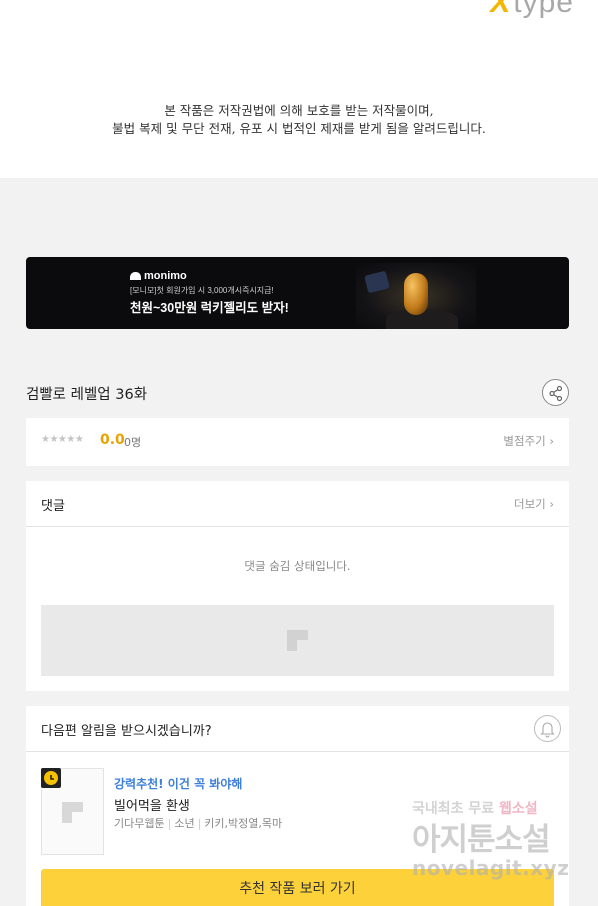  What do you see at coordinates (528, 441) in the screenshot?
I see `rate-button: 별점주기 ›` at bounding box center [528, 441].